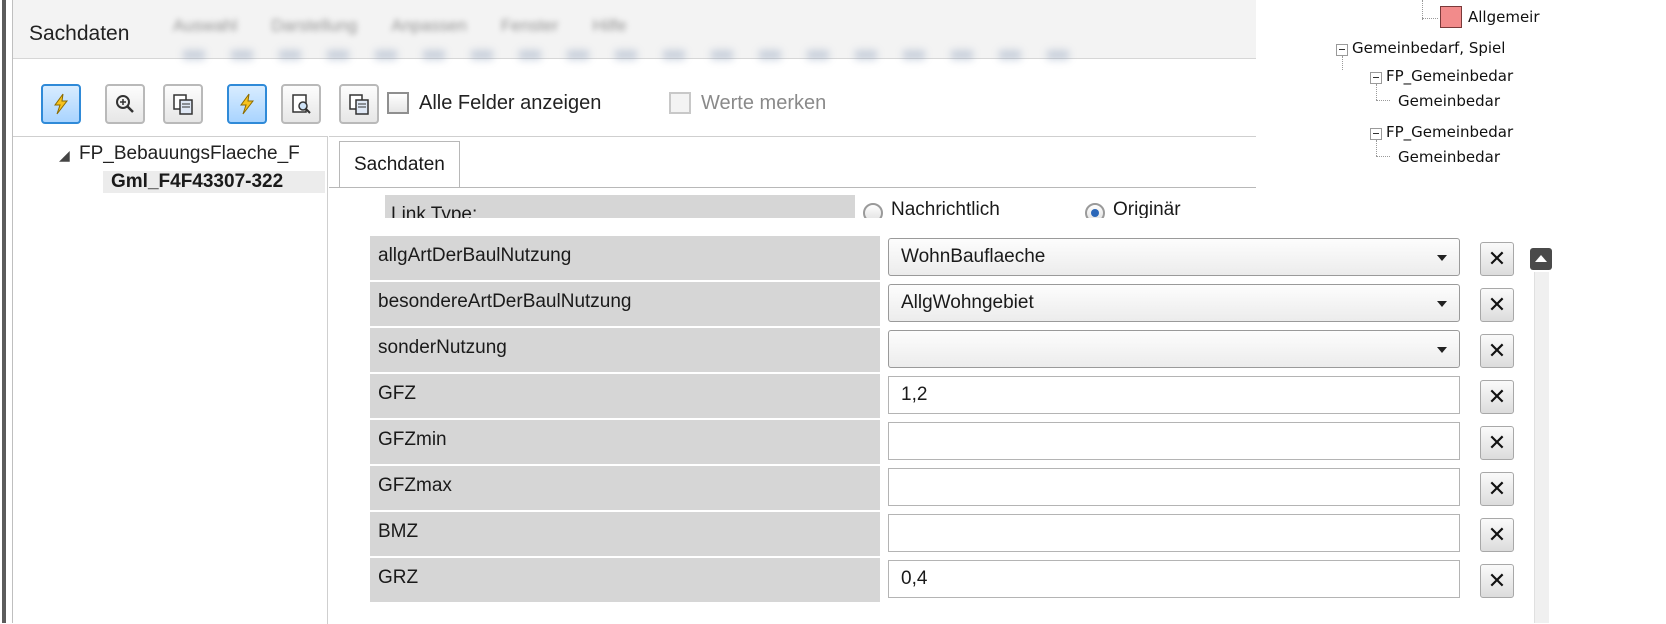 The height and width of the screenshot is (624, 1666). I want to click on tree-root-item: FP_BebauungsFlaeche_F, so click(201, 154).